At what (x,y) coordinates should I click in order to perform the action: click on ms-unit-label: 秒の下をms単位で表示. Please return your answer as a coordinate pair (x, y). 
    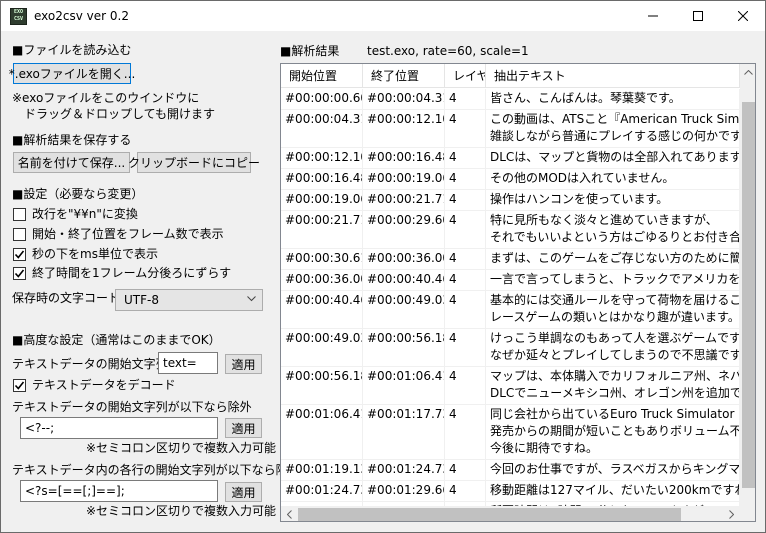
    Looking at the image, I should click on (95, 254).